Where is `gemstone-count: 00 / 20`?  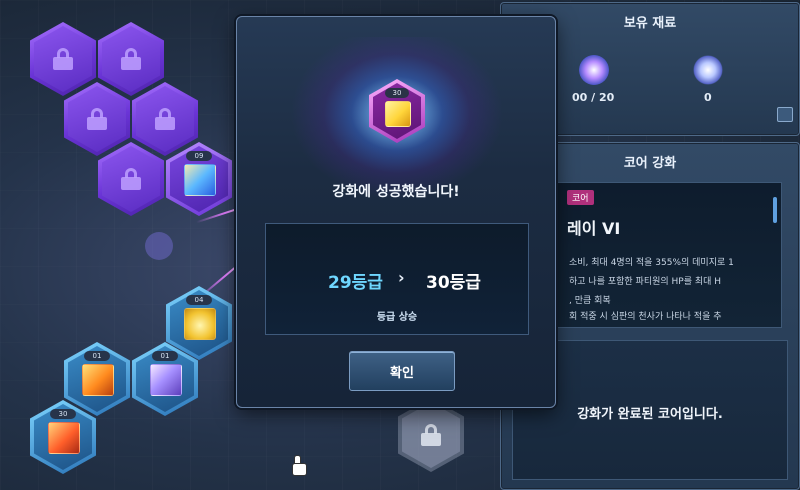
gemstone-count: 00 / 20 is located at coordinates (593, 97).